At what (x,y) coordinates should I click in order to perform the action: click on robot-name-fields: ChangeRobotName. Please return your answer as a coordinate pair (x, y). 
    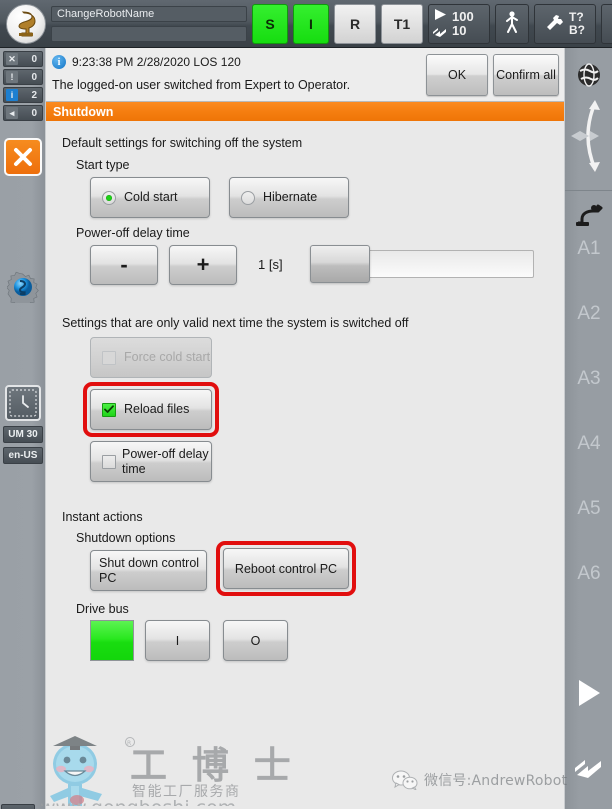
    Looking at the image, I should click on (149, 24).